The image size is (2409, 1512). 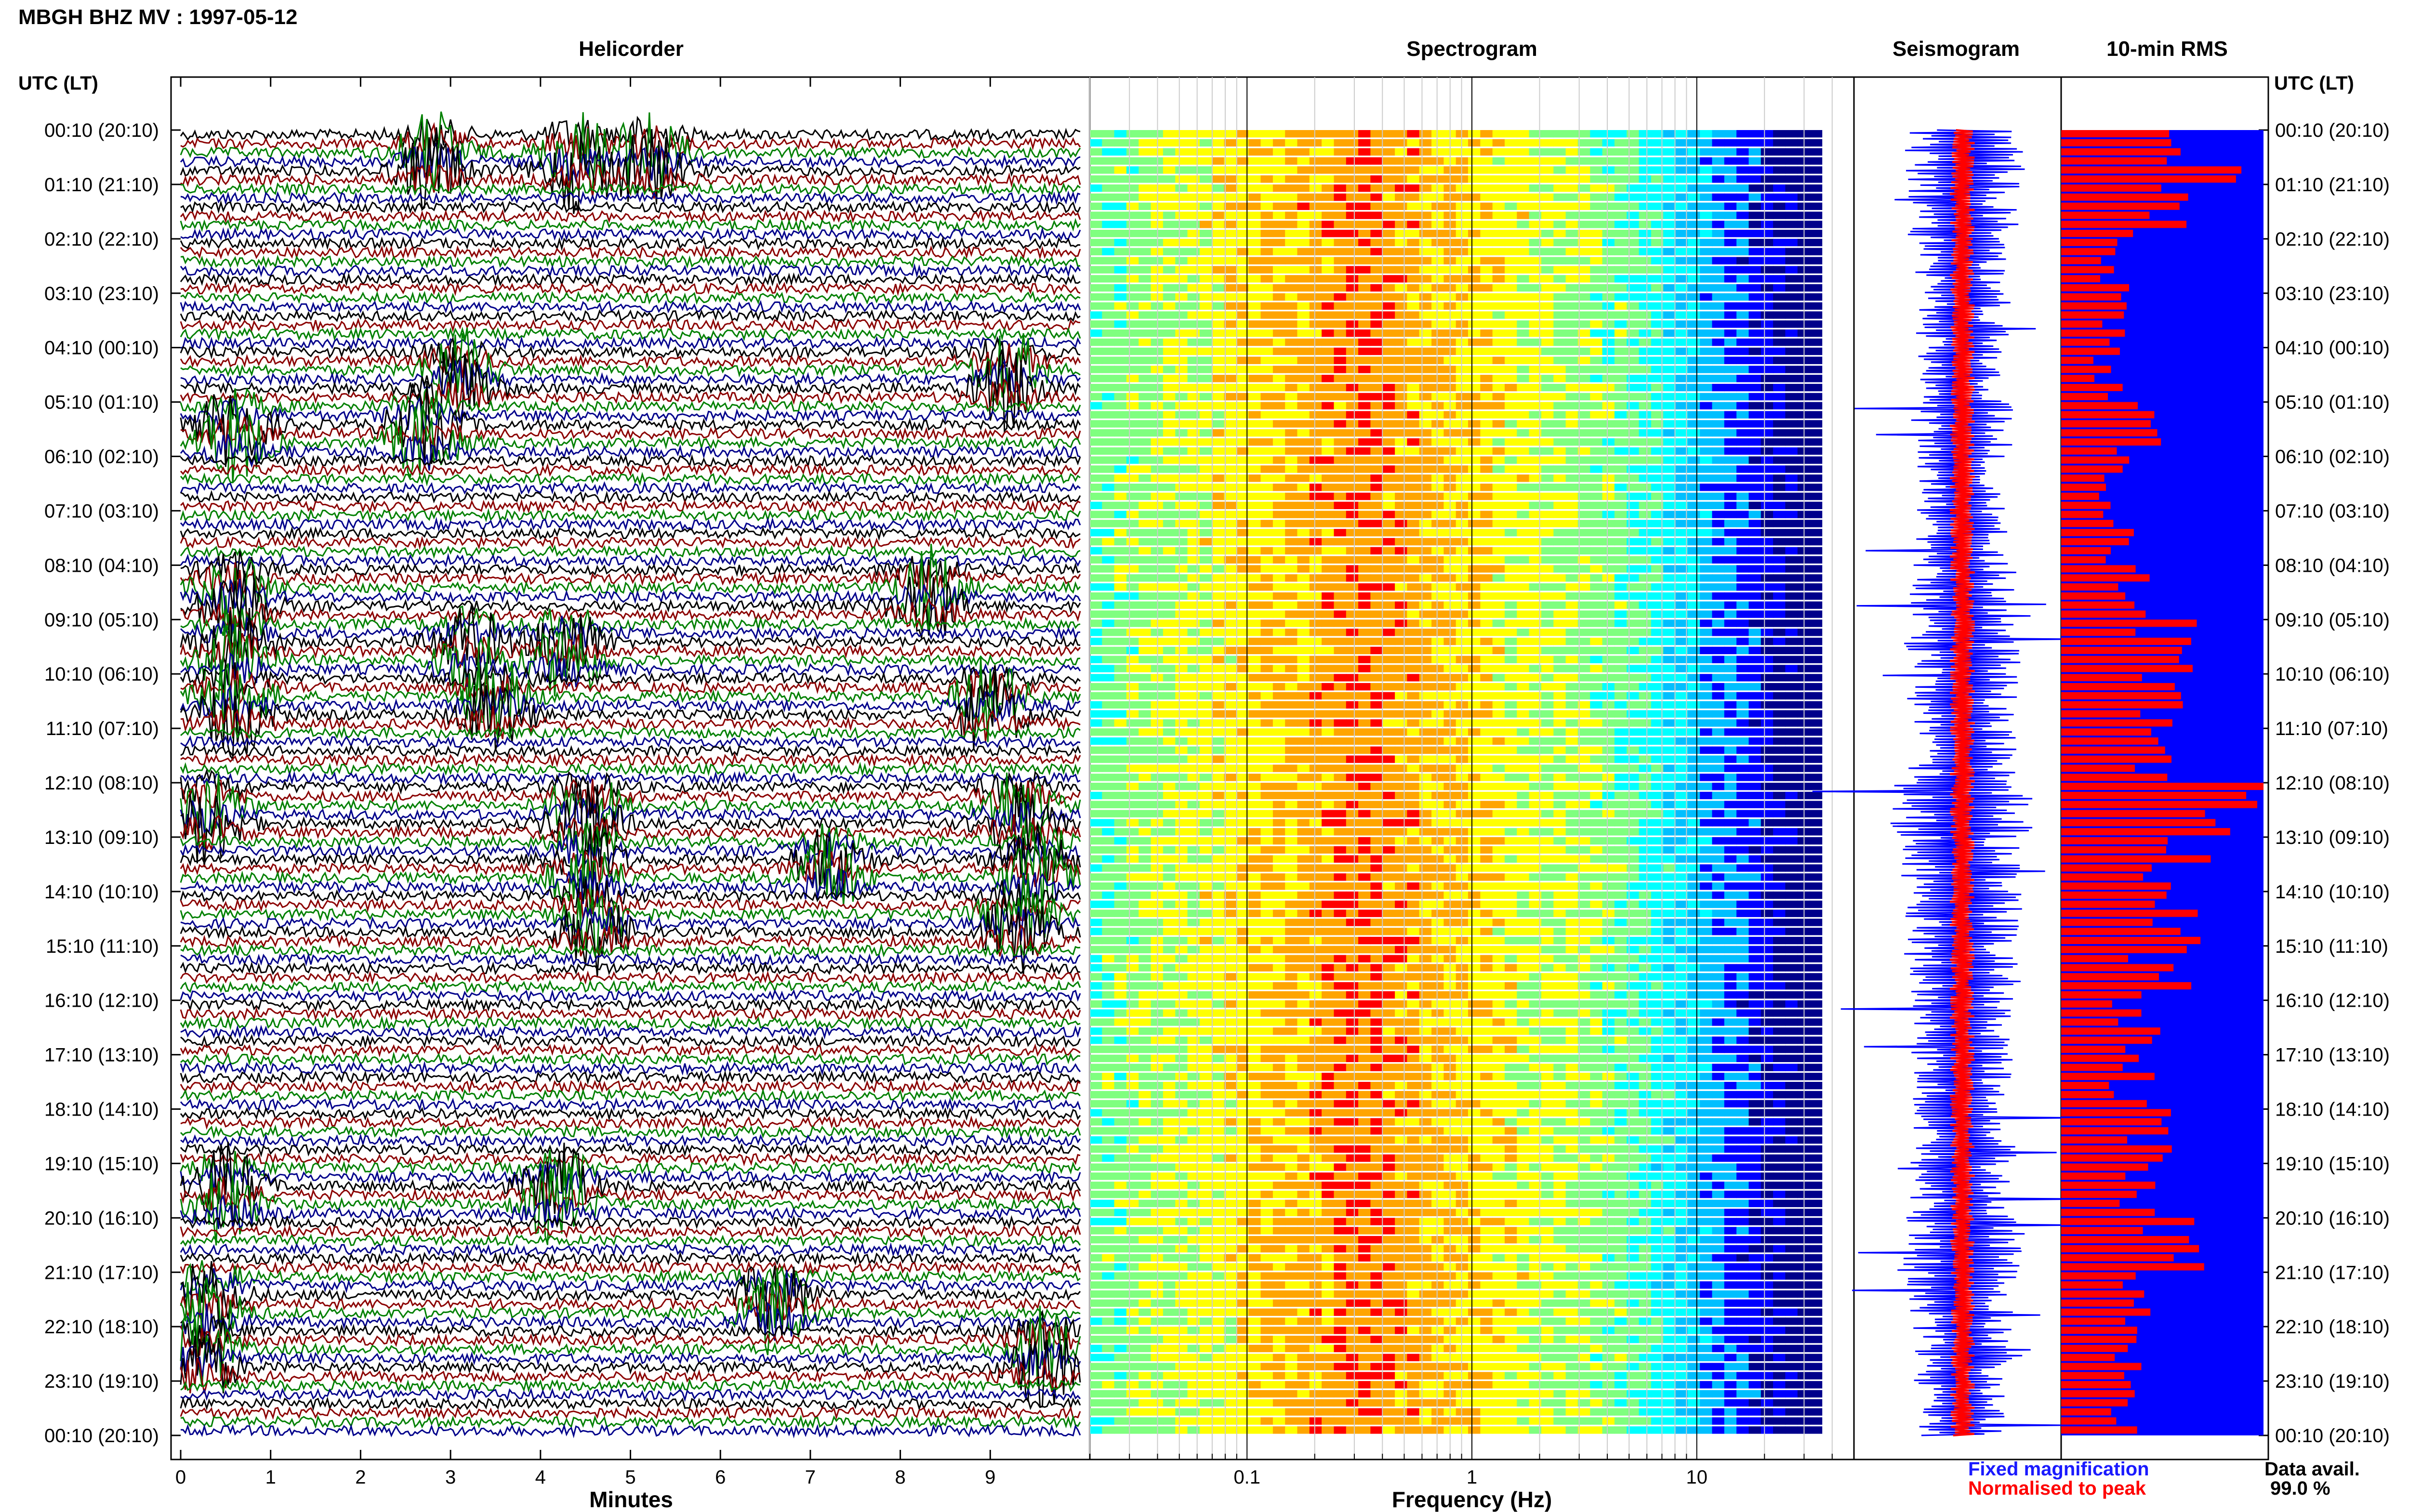 I want to click on helicorder-trace, so click(x=630, y=234).